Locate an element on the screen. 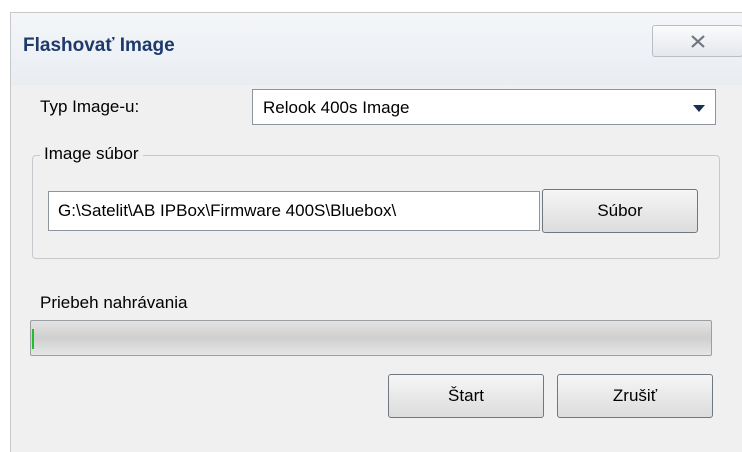 The width and height of the screenshot is (742, 452). image-type-select: Relook 400s Image is located at coordinates (484, 107).